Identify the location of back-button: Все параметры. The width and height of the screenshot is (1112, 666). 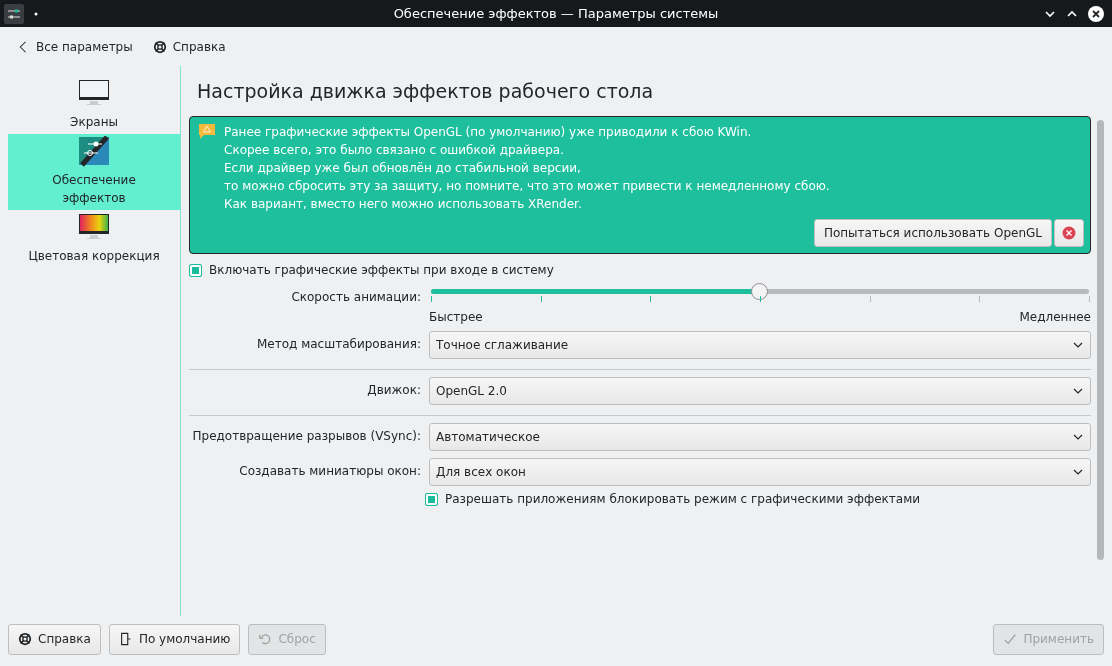
(74, 46).